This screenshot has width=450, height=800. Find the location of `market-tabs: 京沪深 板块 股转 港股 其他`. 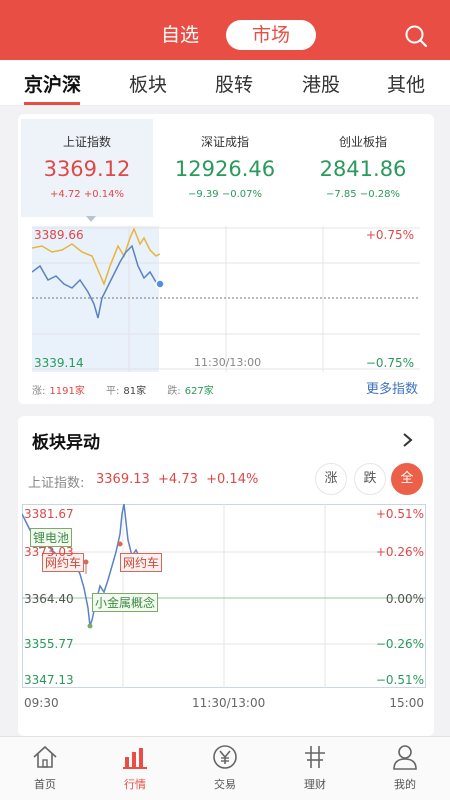

market-tabs: 京沪深 板块 股转 港股 其他 is located at coordinates (225, 83).